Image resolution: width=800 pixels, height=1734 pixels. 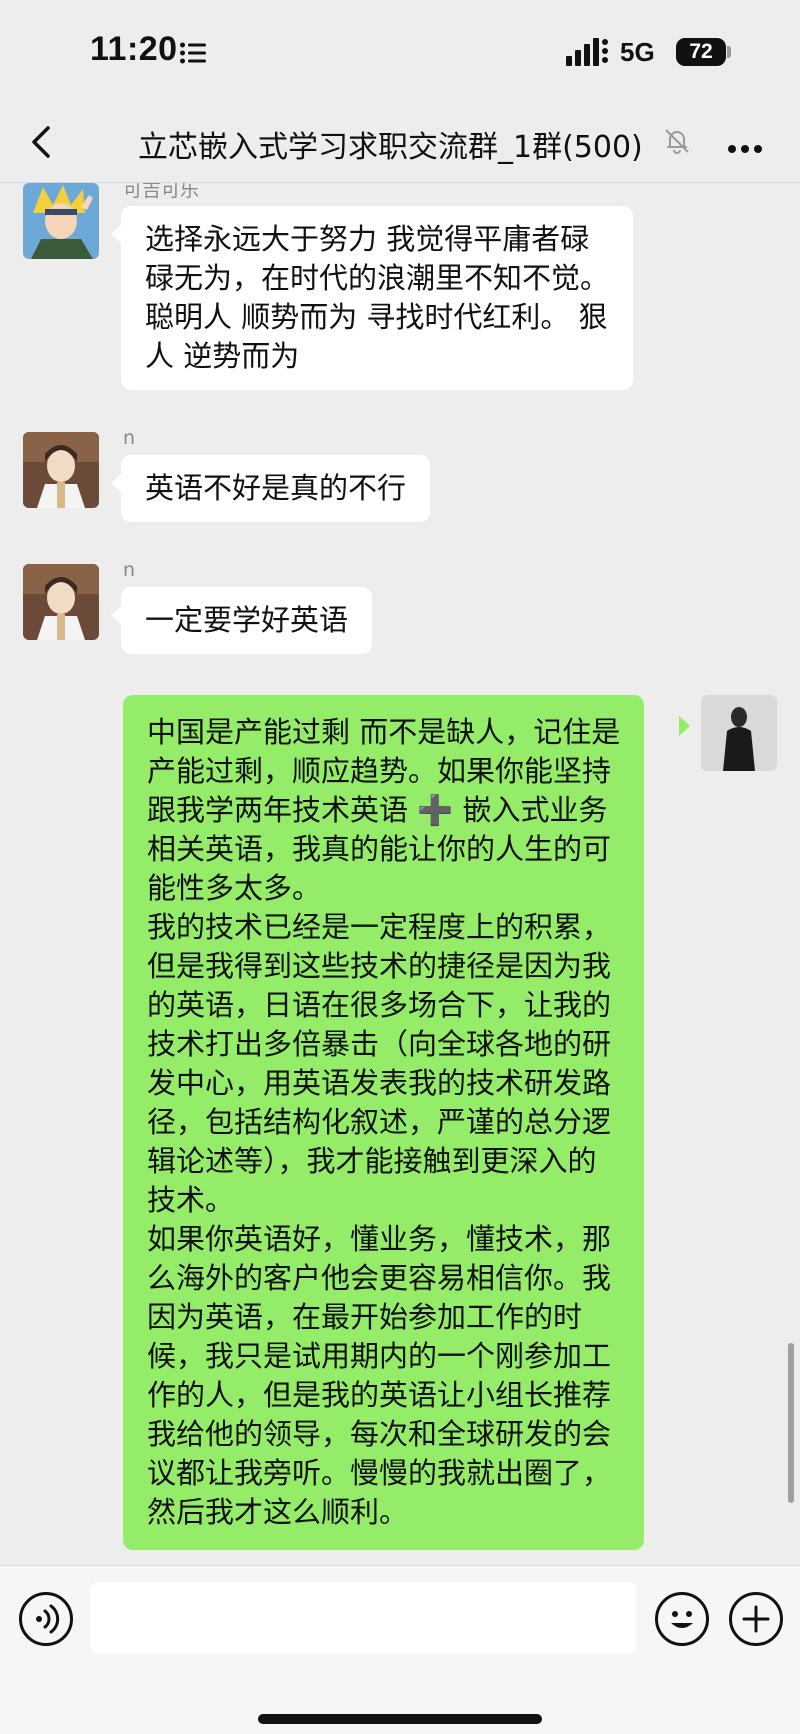 What do you see at coordinates (379, 1083) in the screenshot?
I see `message-line: 发中心，用英语发表我的技术研发路` at bounding box center [379, 1083].